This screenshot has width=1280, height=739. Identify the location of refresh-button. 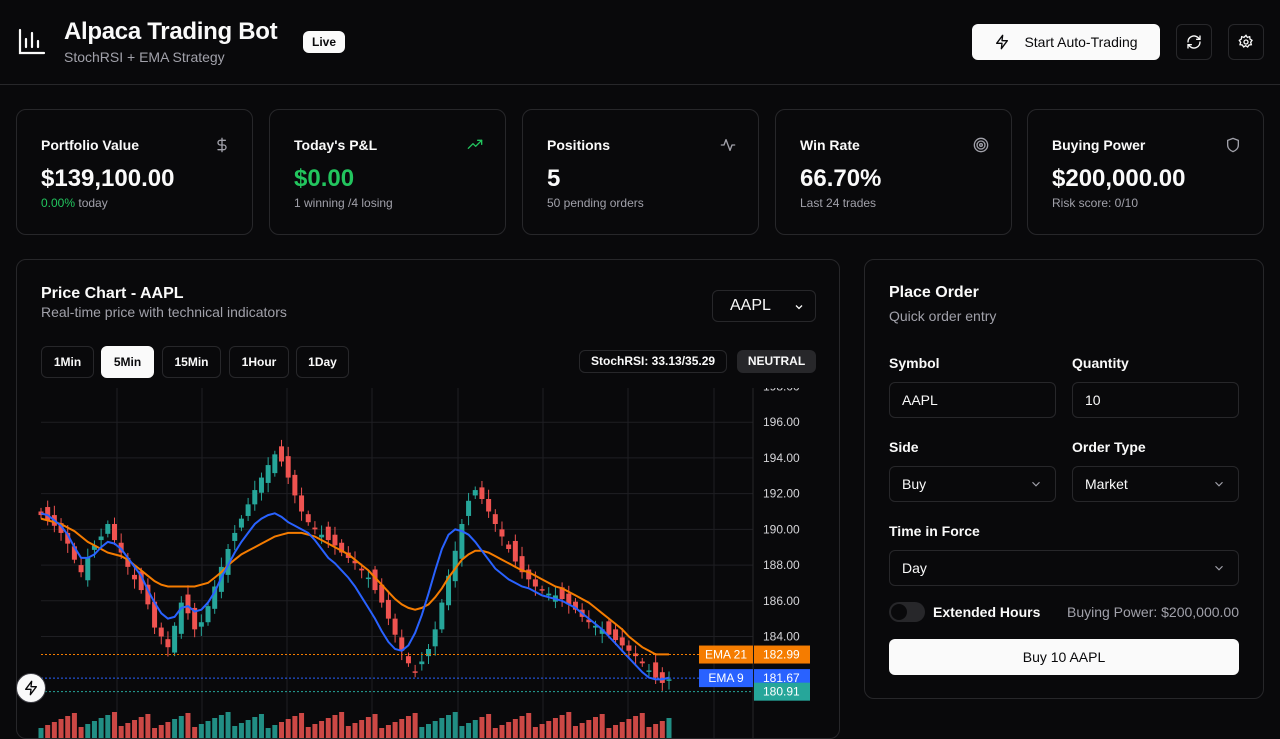
(1194, 42).